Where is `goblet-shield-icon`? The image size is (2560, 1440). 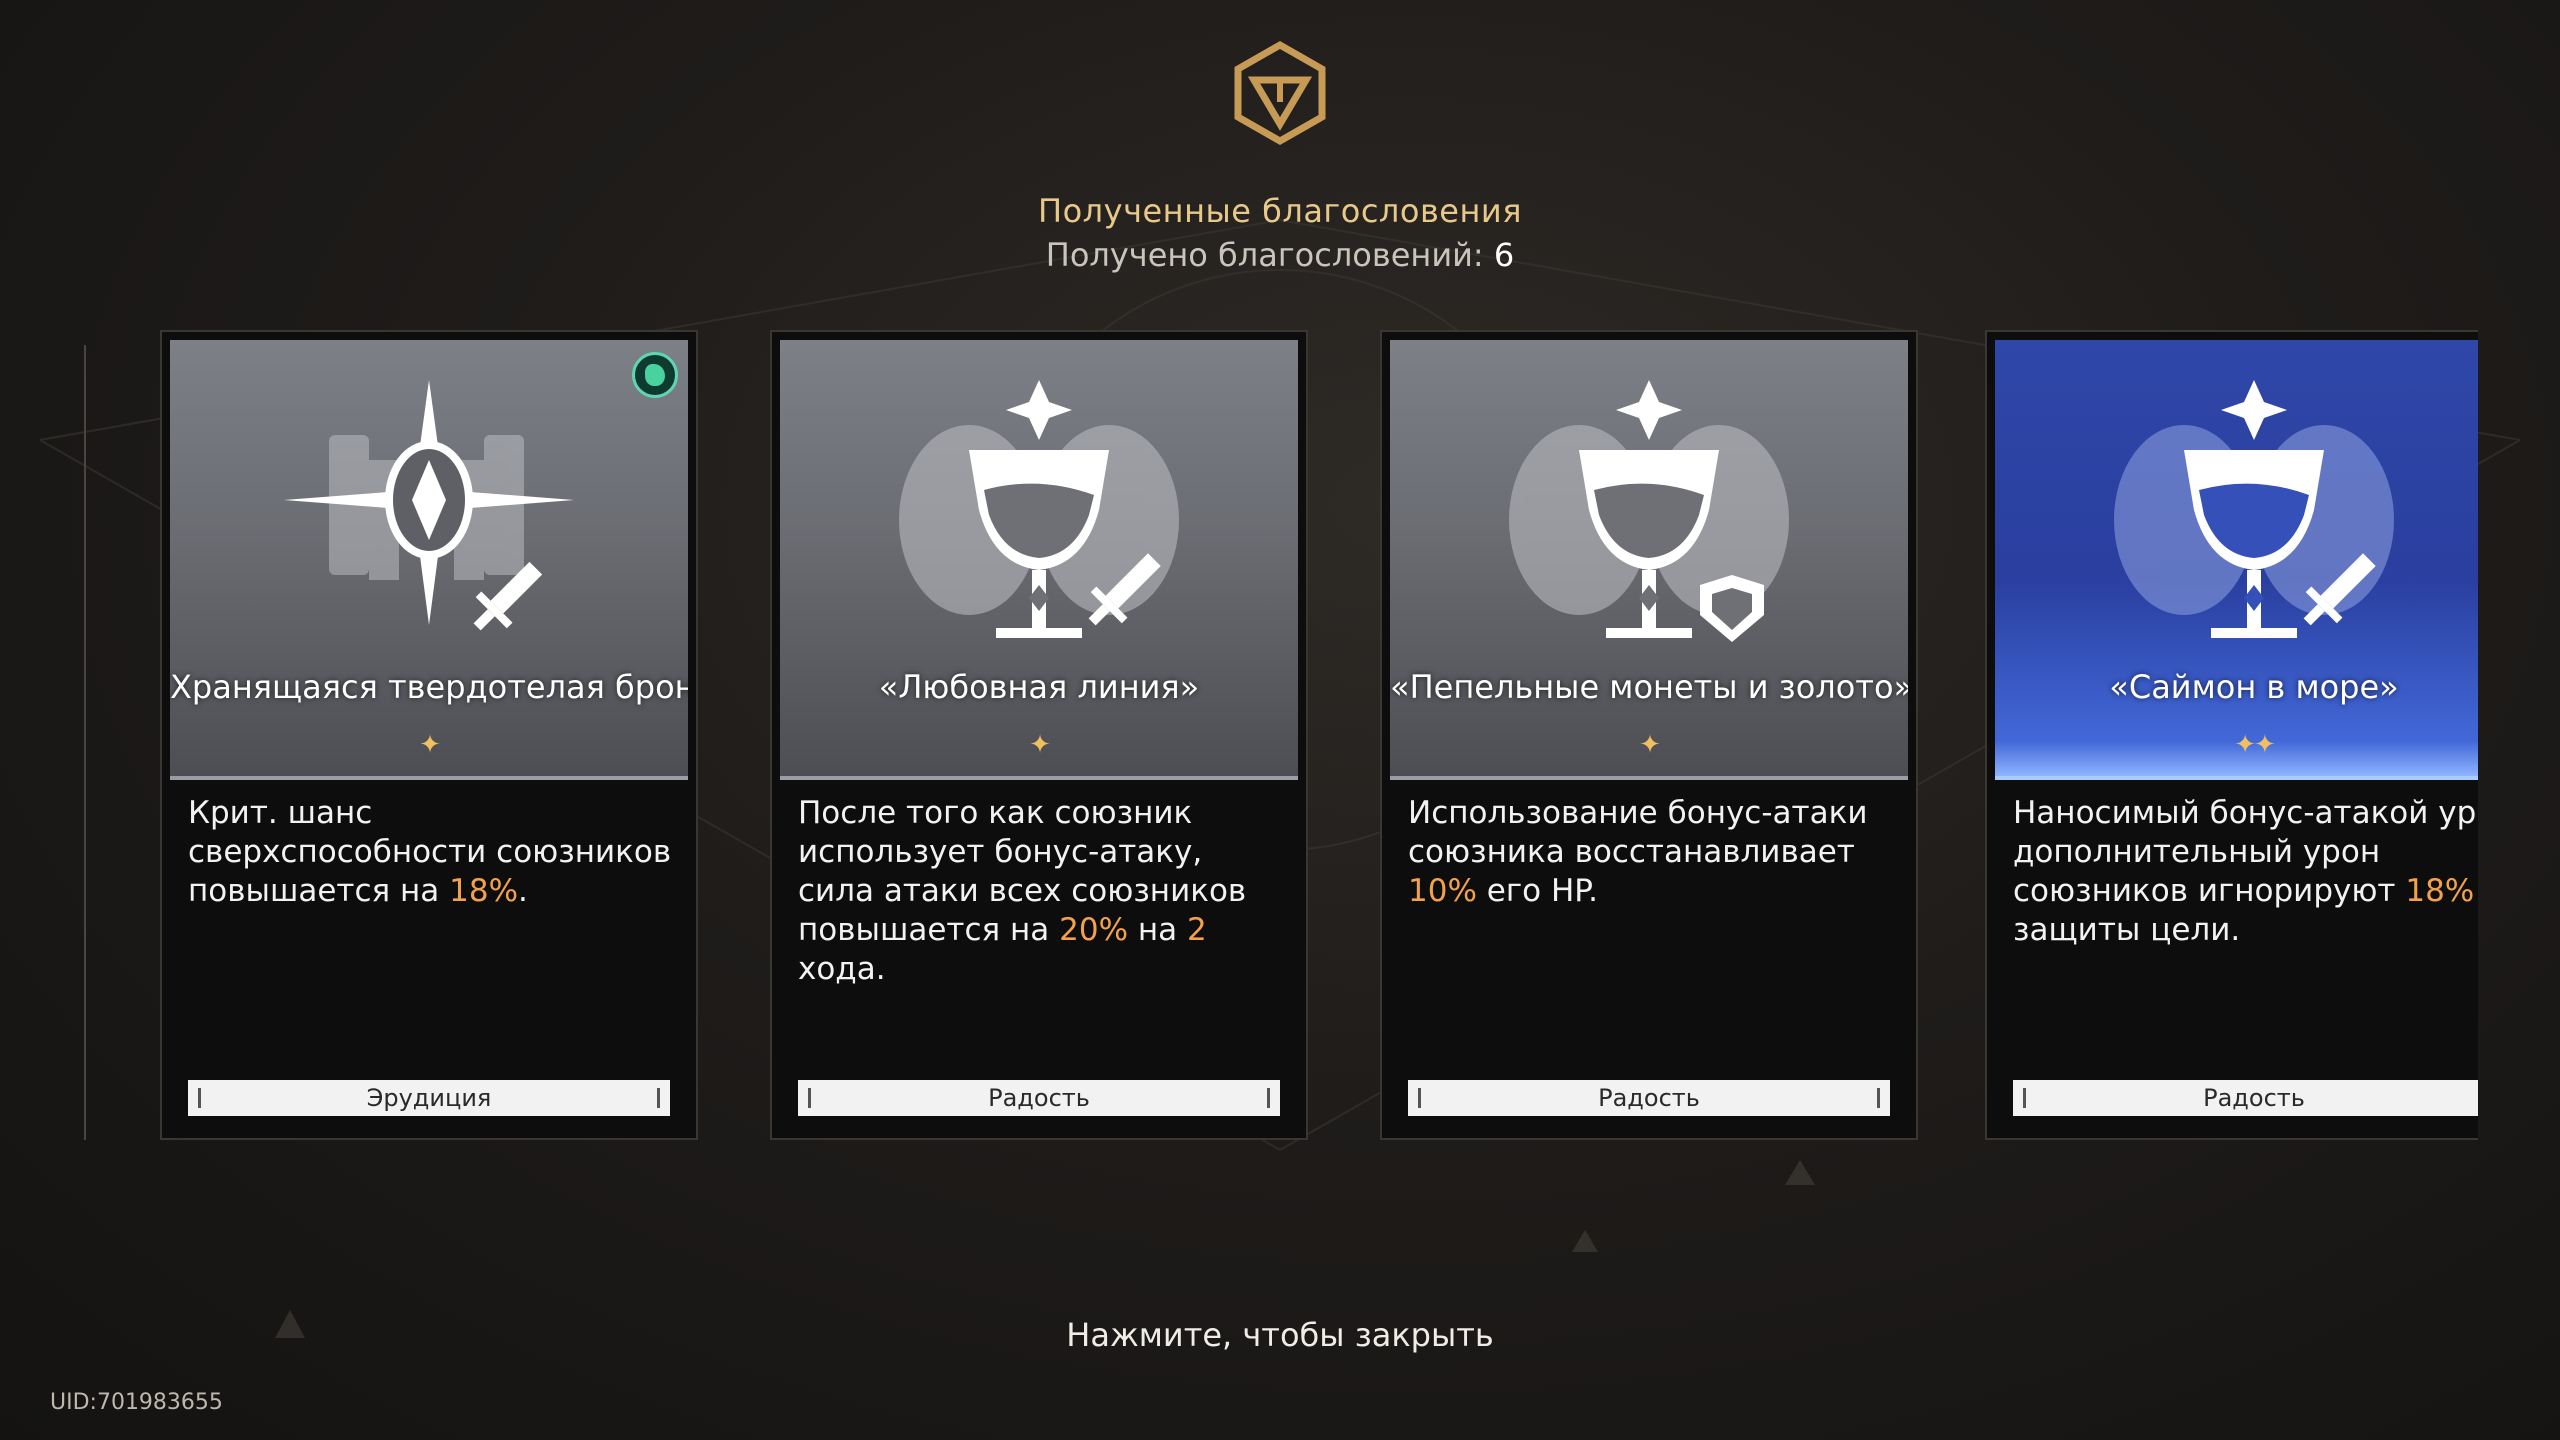 goblet-shield-icon is located at coordinates (1649, 511).